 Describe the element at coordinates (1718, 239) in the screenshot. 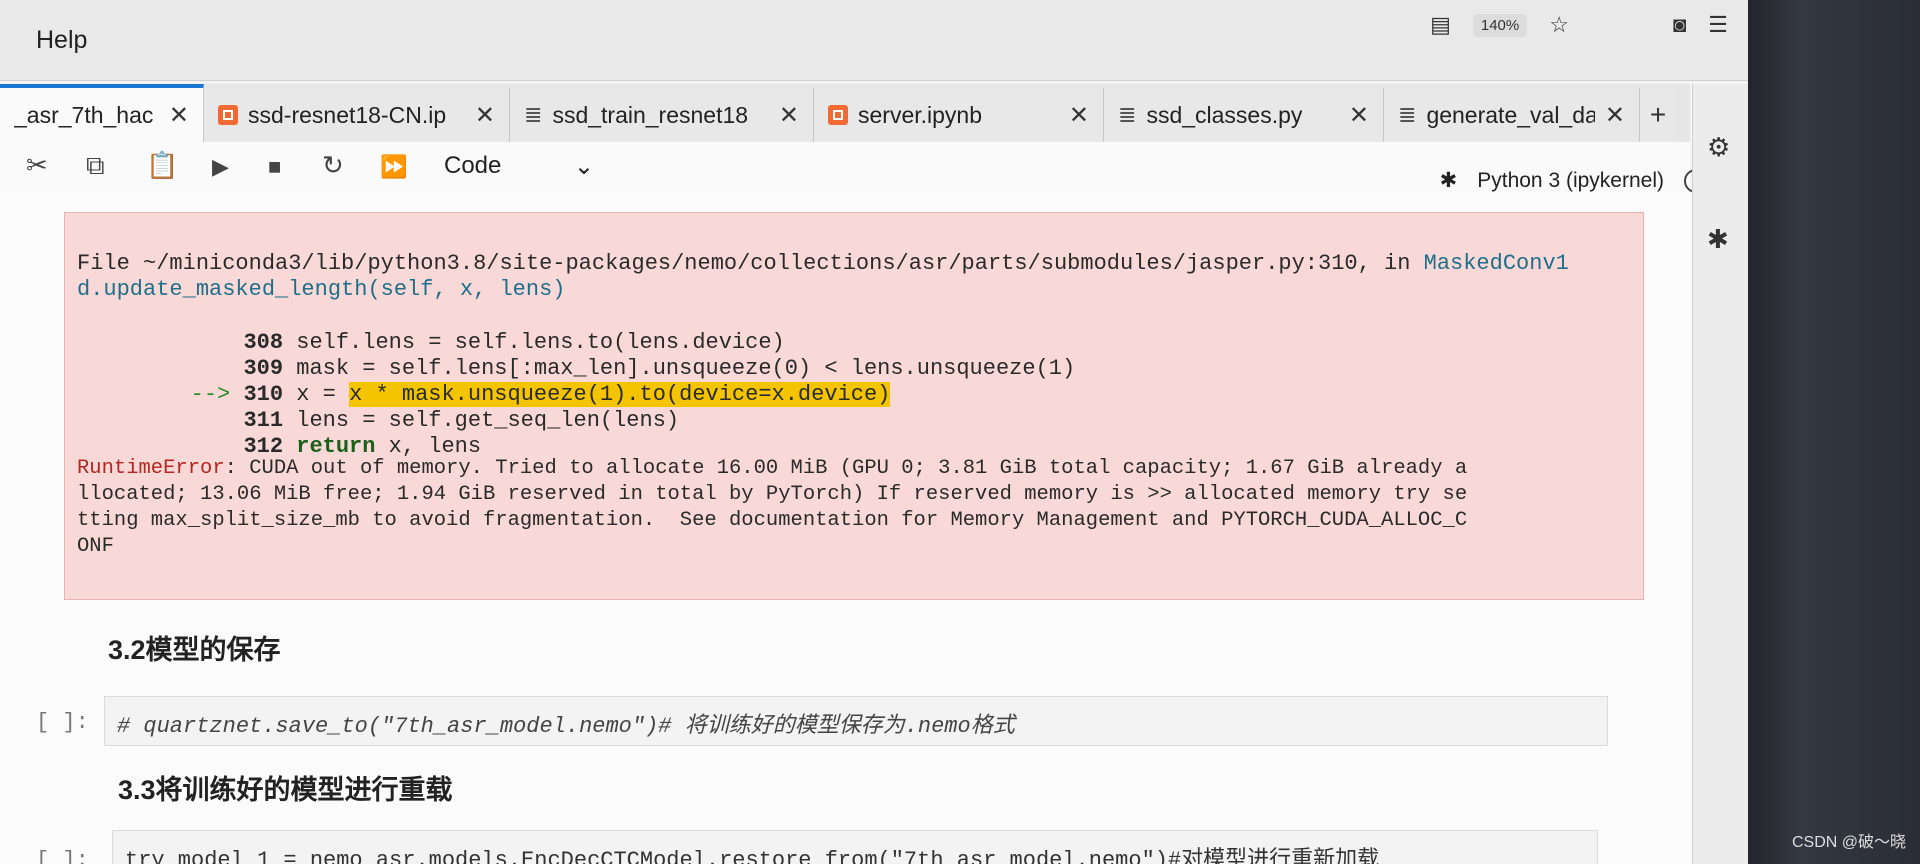

I see `debugger-icon: ✱` at that location.